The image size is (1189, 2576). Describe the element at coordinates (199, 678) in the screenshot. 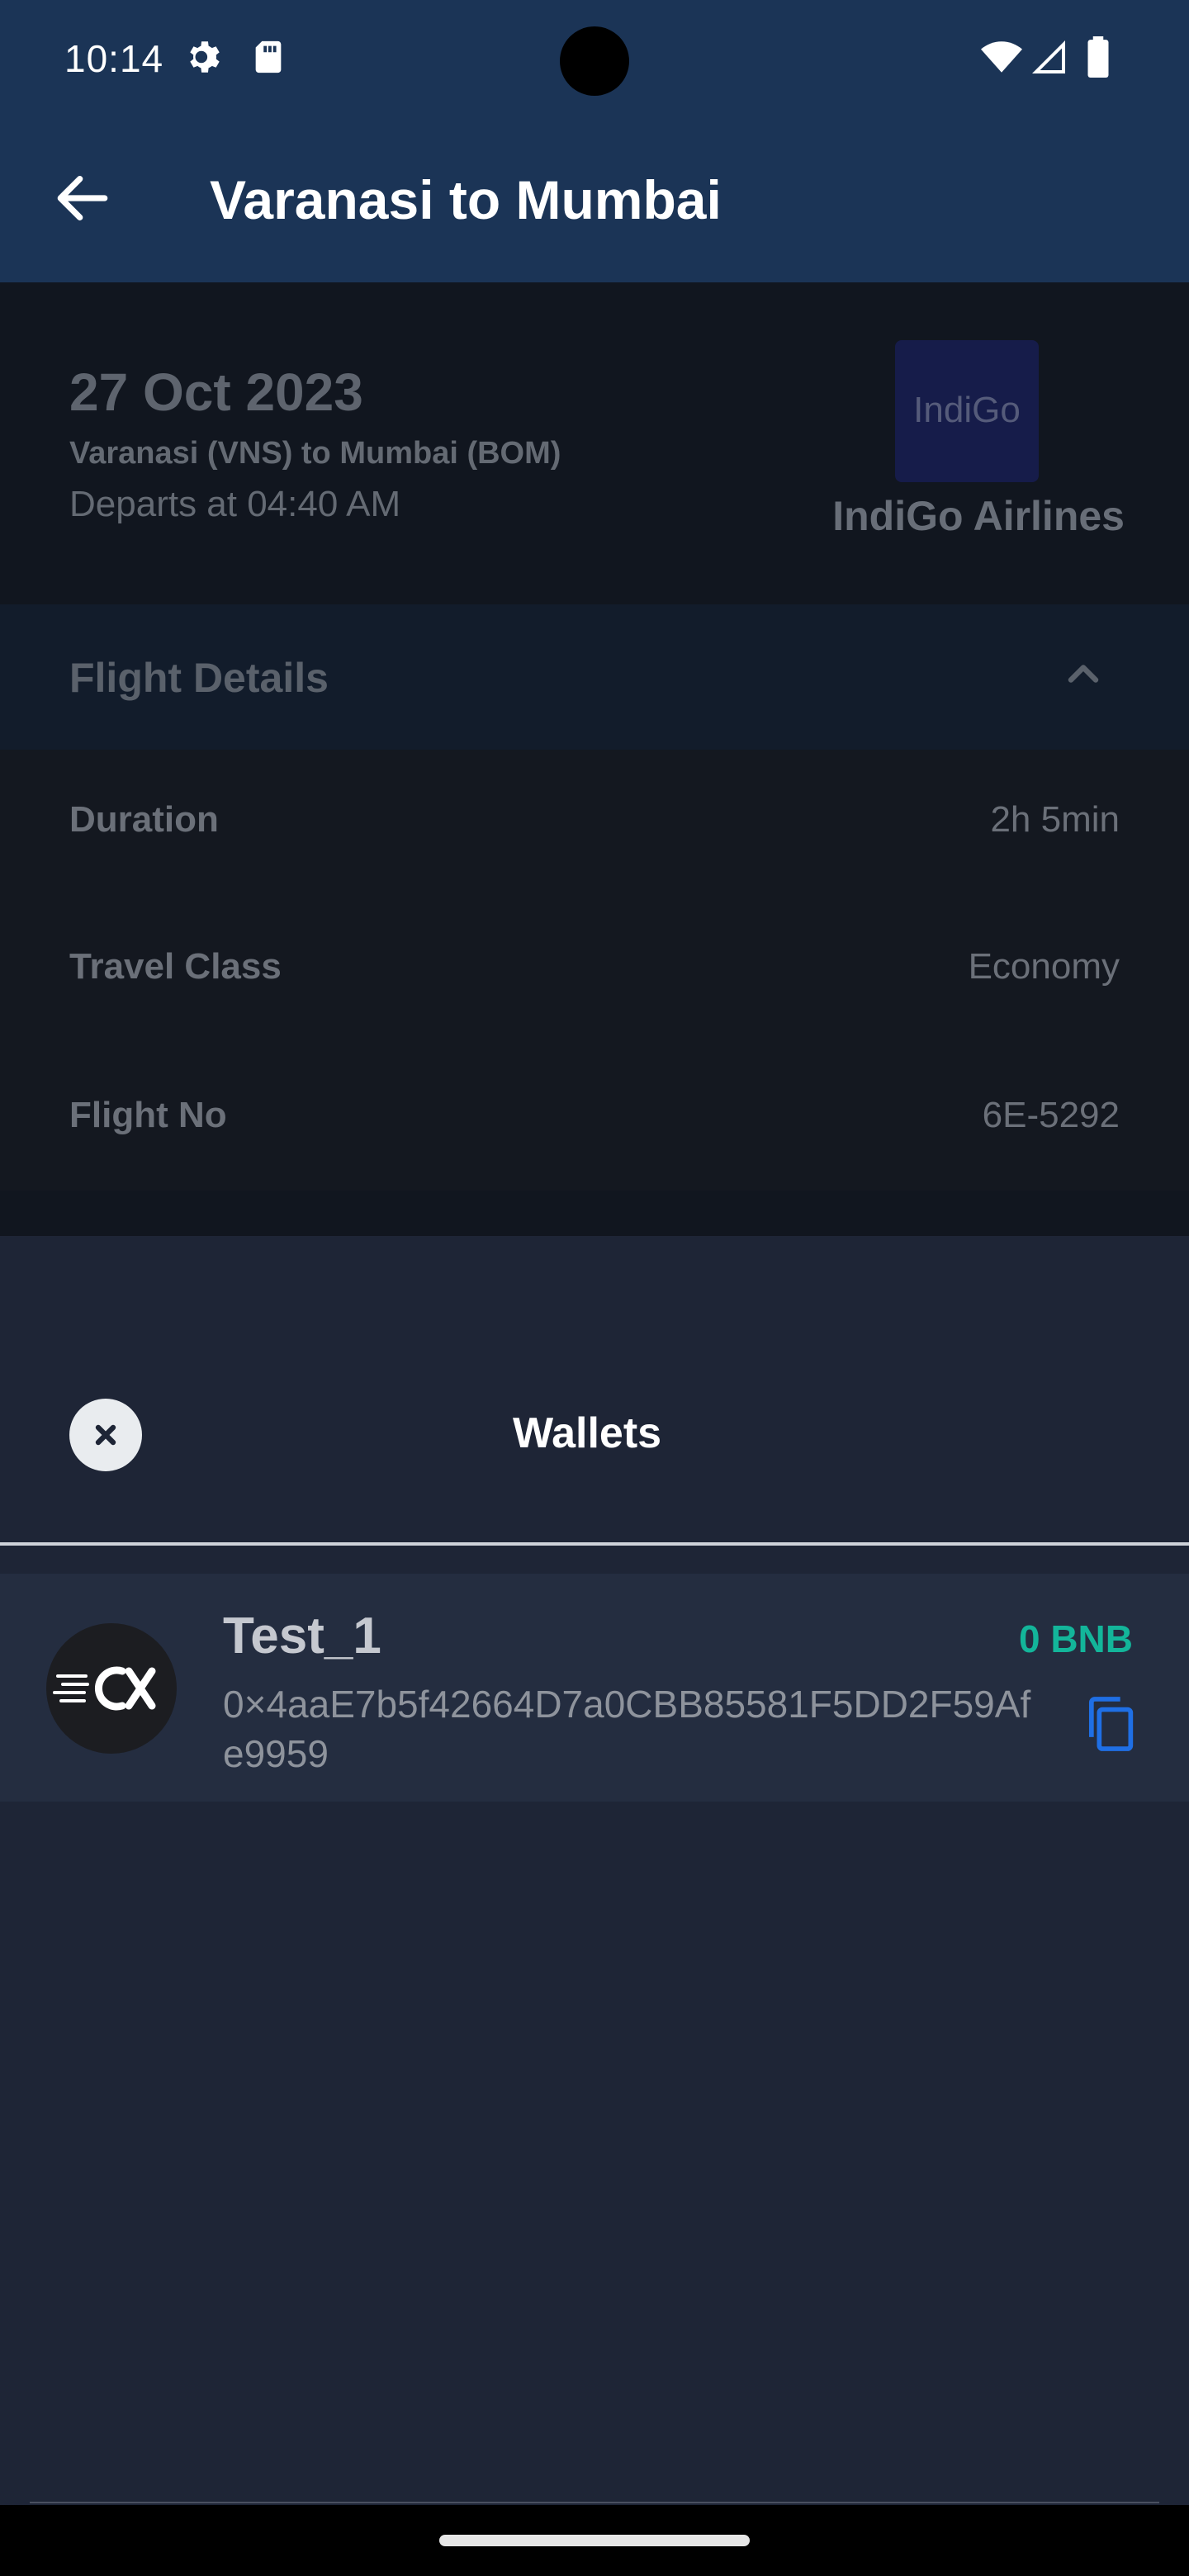

I see `flight-details-title: Flight Details` at that location.